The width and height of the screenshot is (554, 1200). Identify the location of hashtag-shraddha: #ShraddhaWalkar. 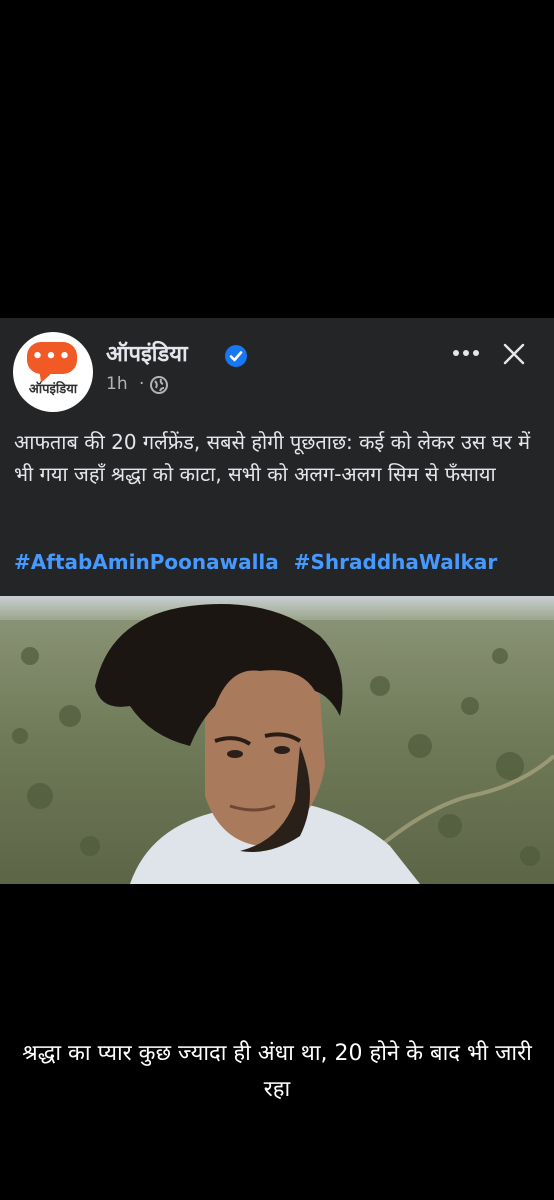
(396, 562).